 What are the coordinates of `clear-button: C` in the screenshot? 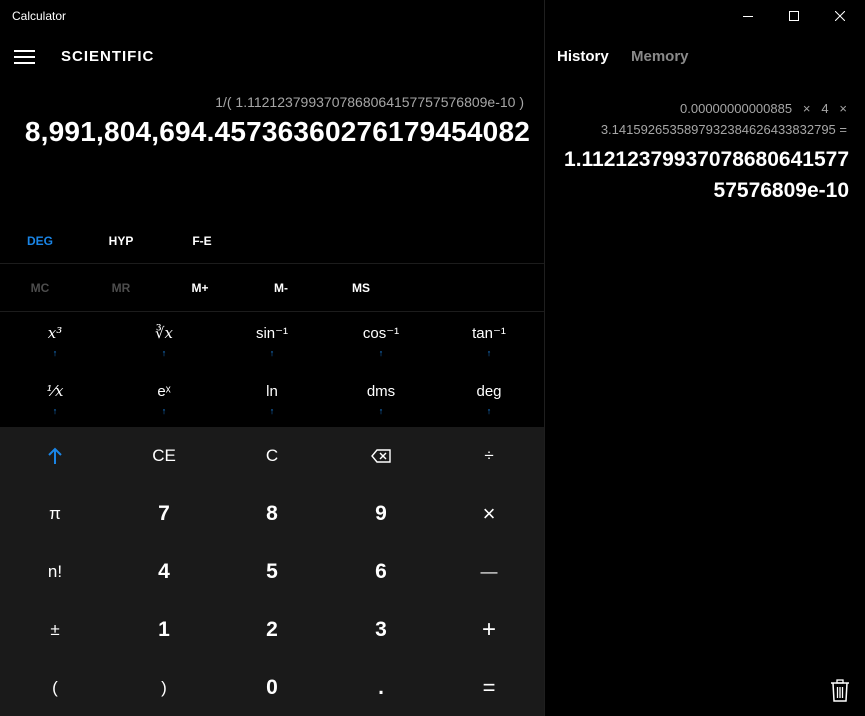 It's located at (272, 455).